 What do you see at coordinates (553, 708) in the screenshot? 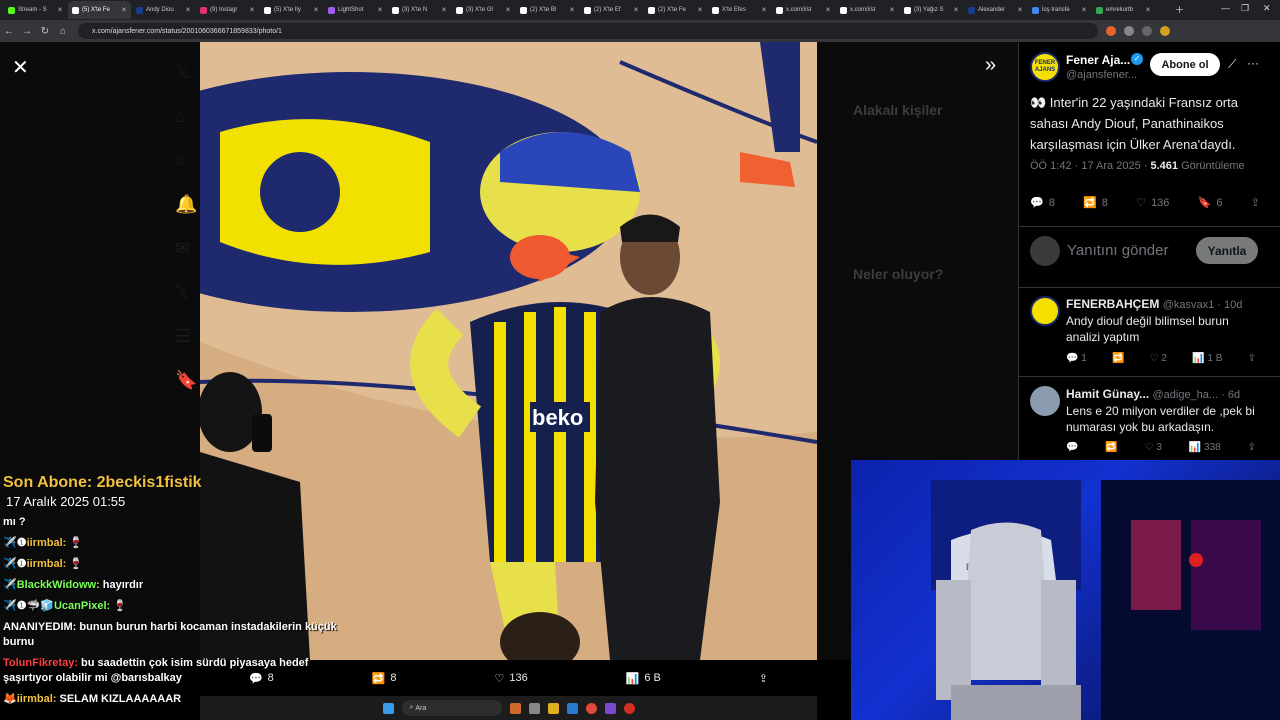
I see `folder-icon` at bounding box center [553, 708].